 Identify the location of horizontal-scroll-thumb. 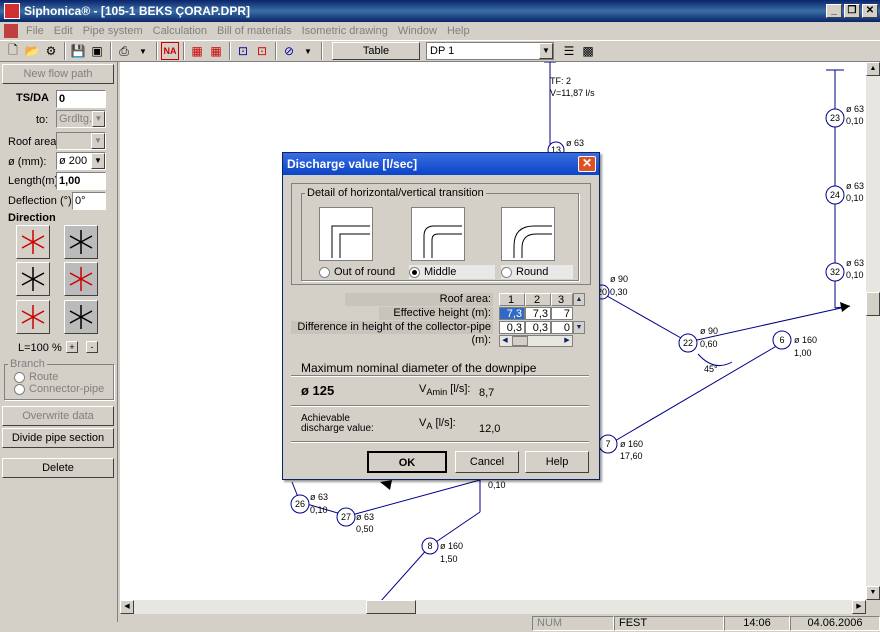
(391, 607).